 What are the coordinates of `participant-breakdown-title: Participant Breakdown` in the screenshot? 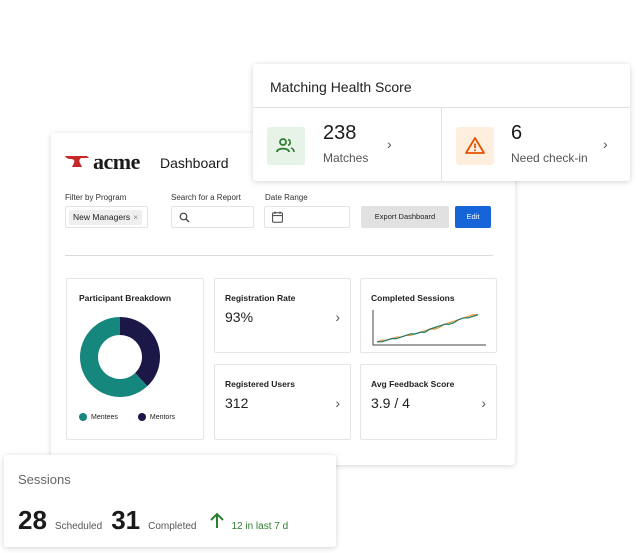 It's located at (125, 298).